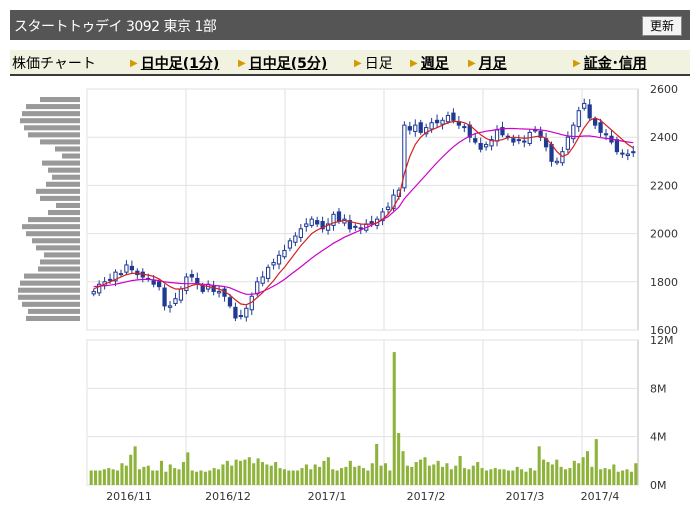 The image size is (700, 529). Describe the element at coordinates (662, 340) in the screenshot. I see `volume-tick-label: 12M` at that location.